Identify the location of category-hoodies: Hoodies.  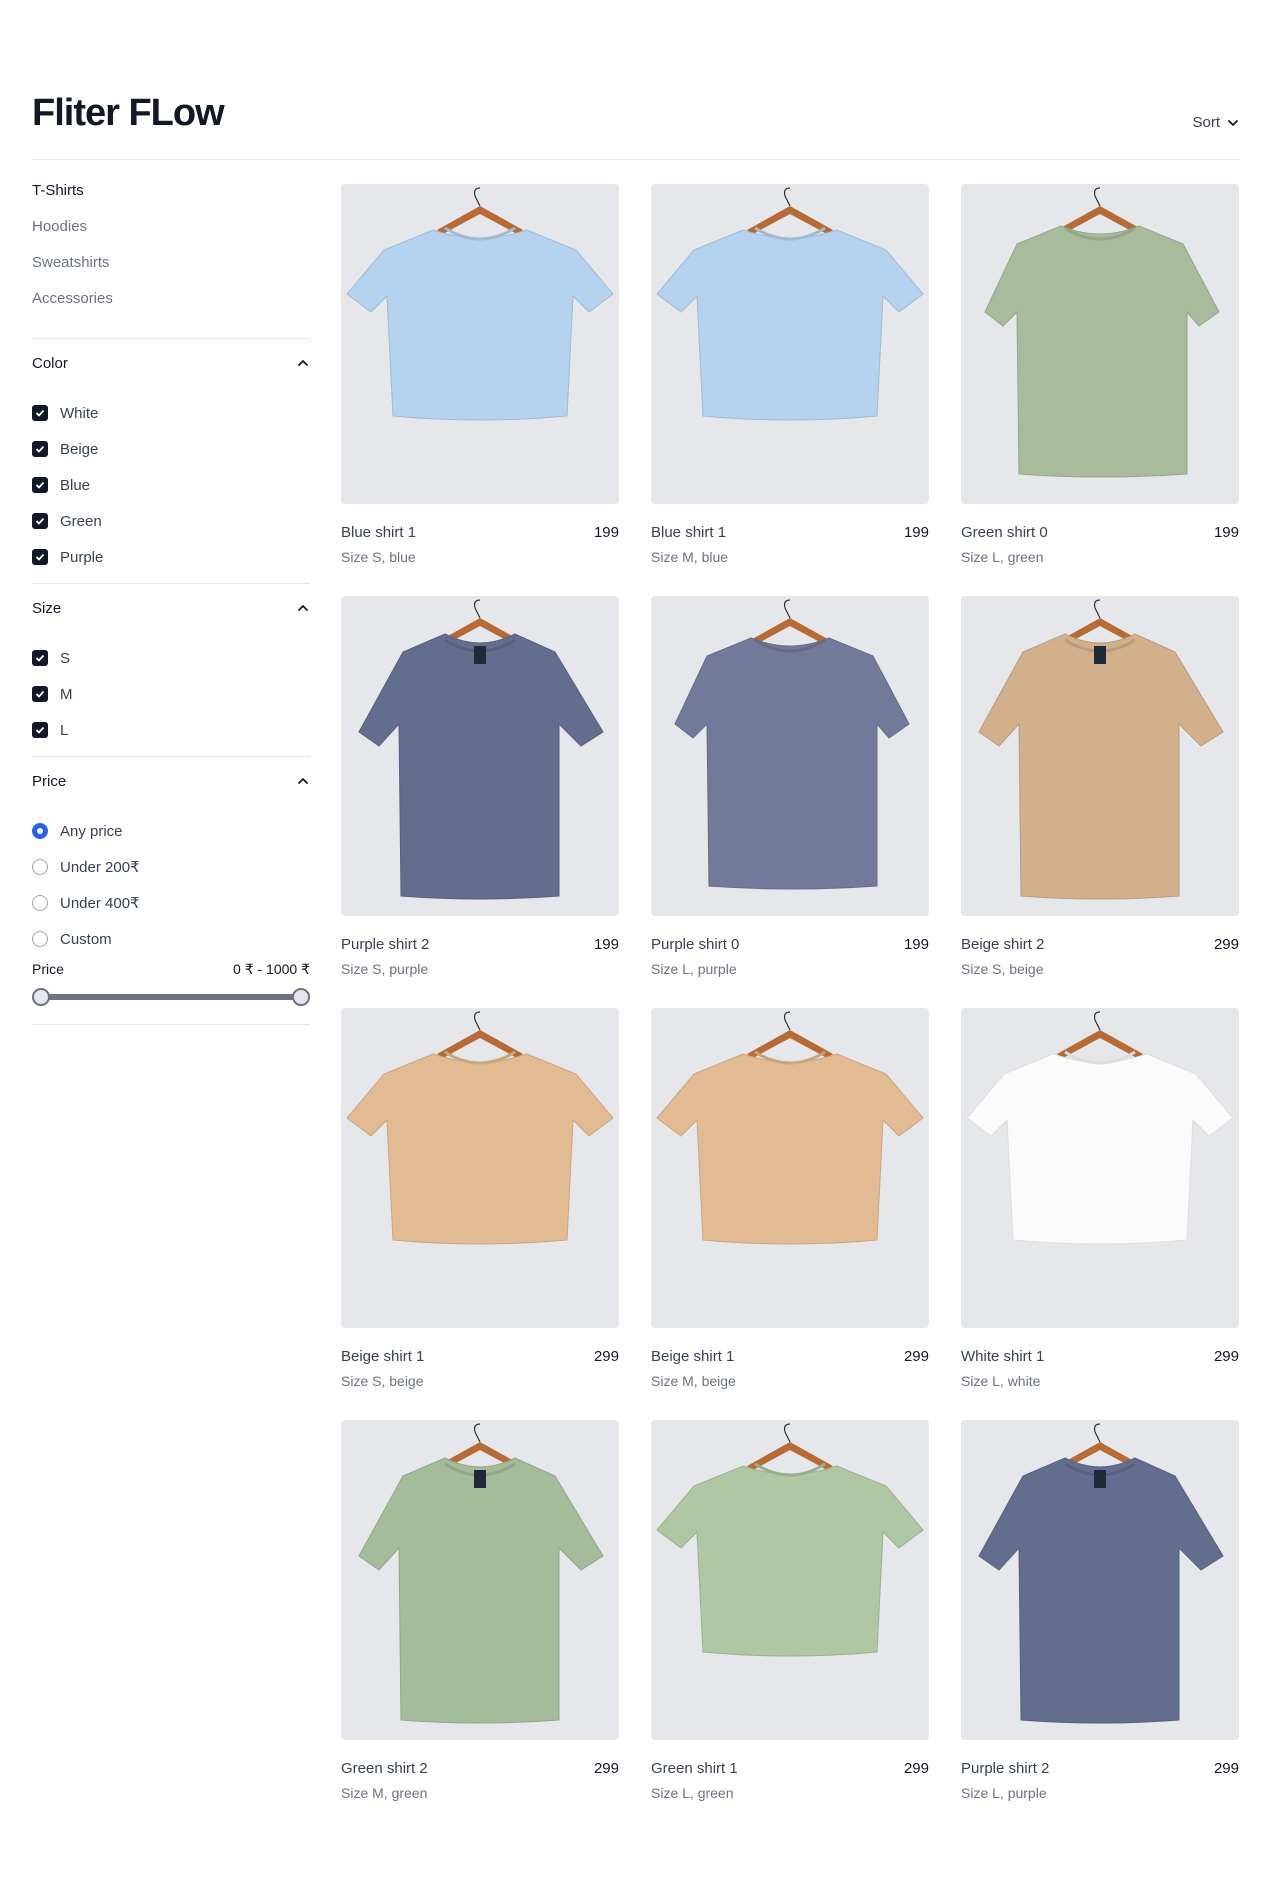
(171, 236).